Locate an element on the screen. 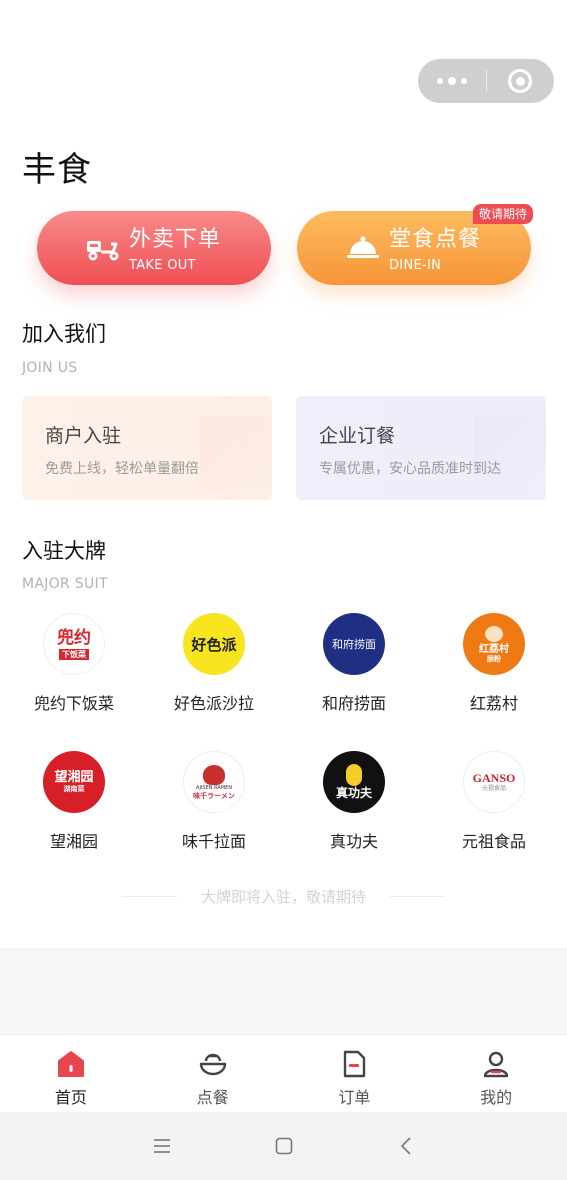 Image resolution: width=567 pixels, height=1180 pixels. brands-coming-soon-note: 大牌即将入驻，敬请期待 is located at coordinates (283, 896).